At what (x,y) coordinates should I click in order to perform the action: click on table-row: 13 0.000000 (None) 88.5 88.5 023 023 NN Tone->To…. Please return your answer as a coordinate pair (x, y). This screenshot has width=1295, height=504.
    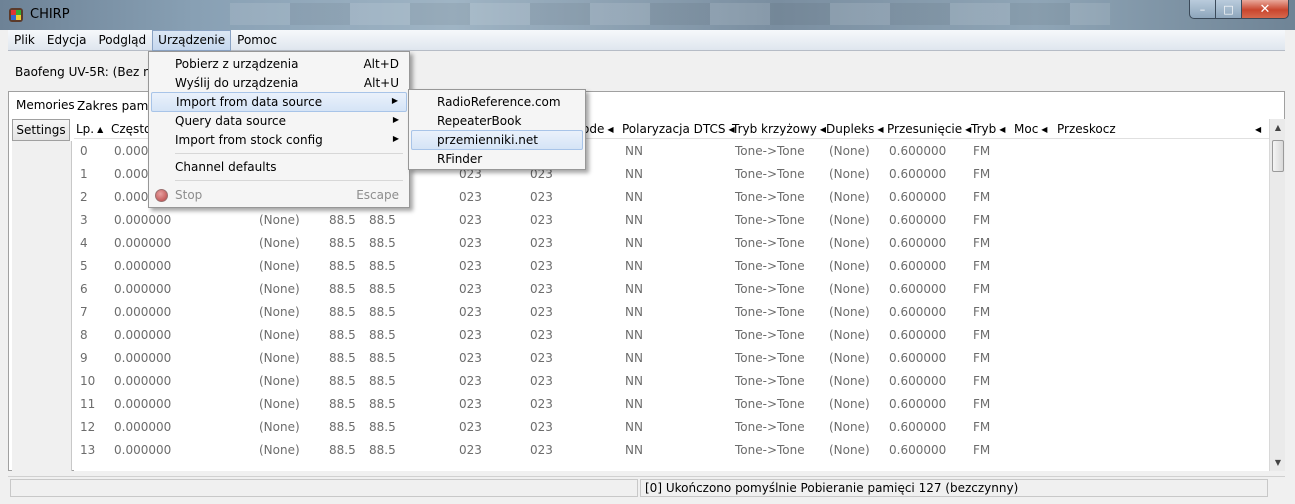
    Looking at the image, I should click on (671, 450).